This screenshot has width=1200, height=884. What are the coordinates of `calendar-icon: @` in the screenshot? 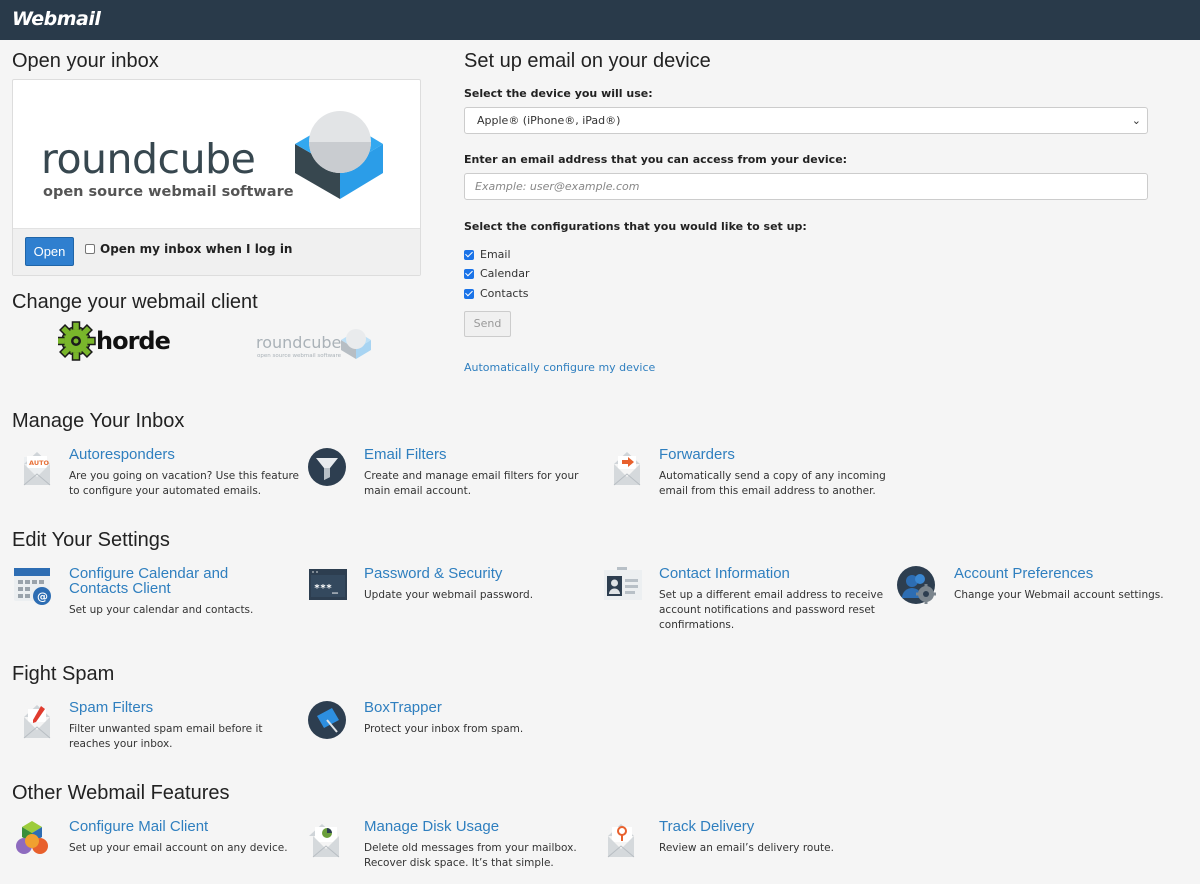 It's located at (32, 586).